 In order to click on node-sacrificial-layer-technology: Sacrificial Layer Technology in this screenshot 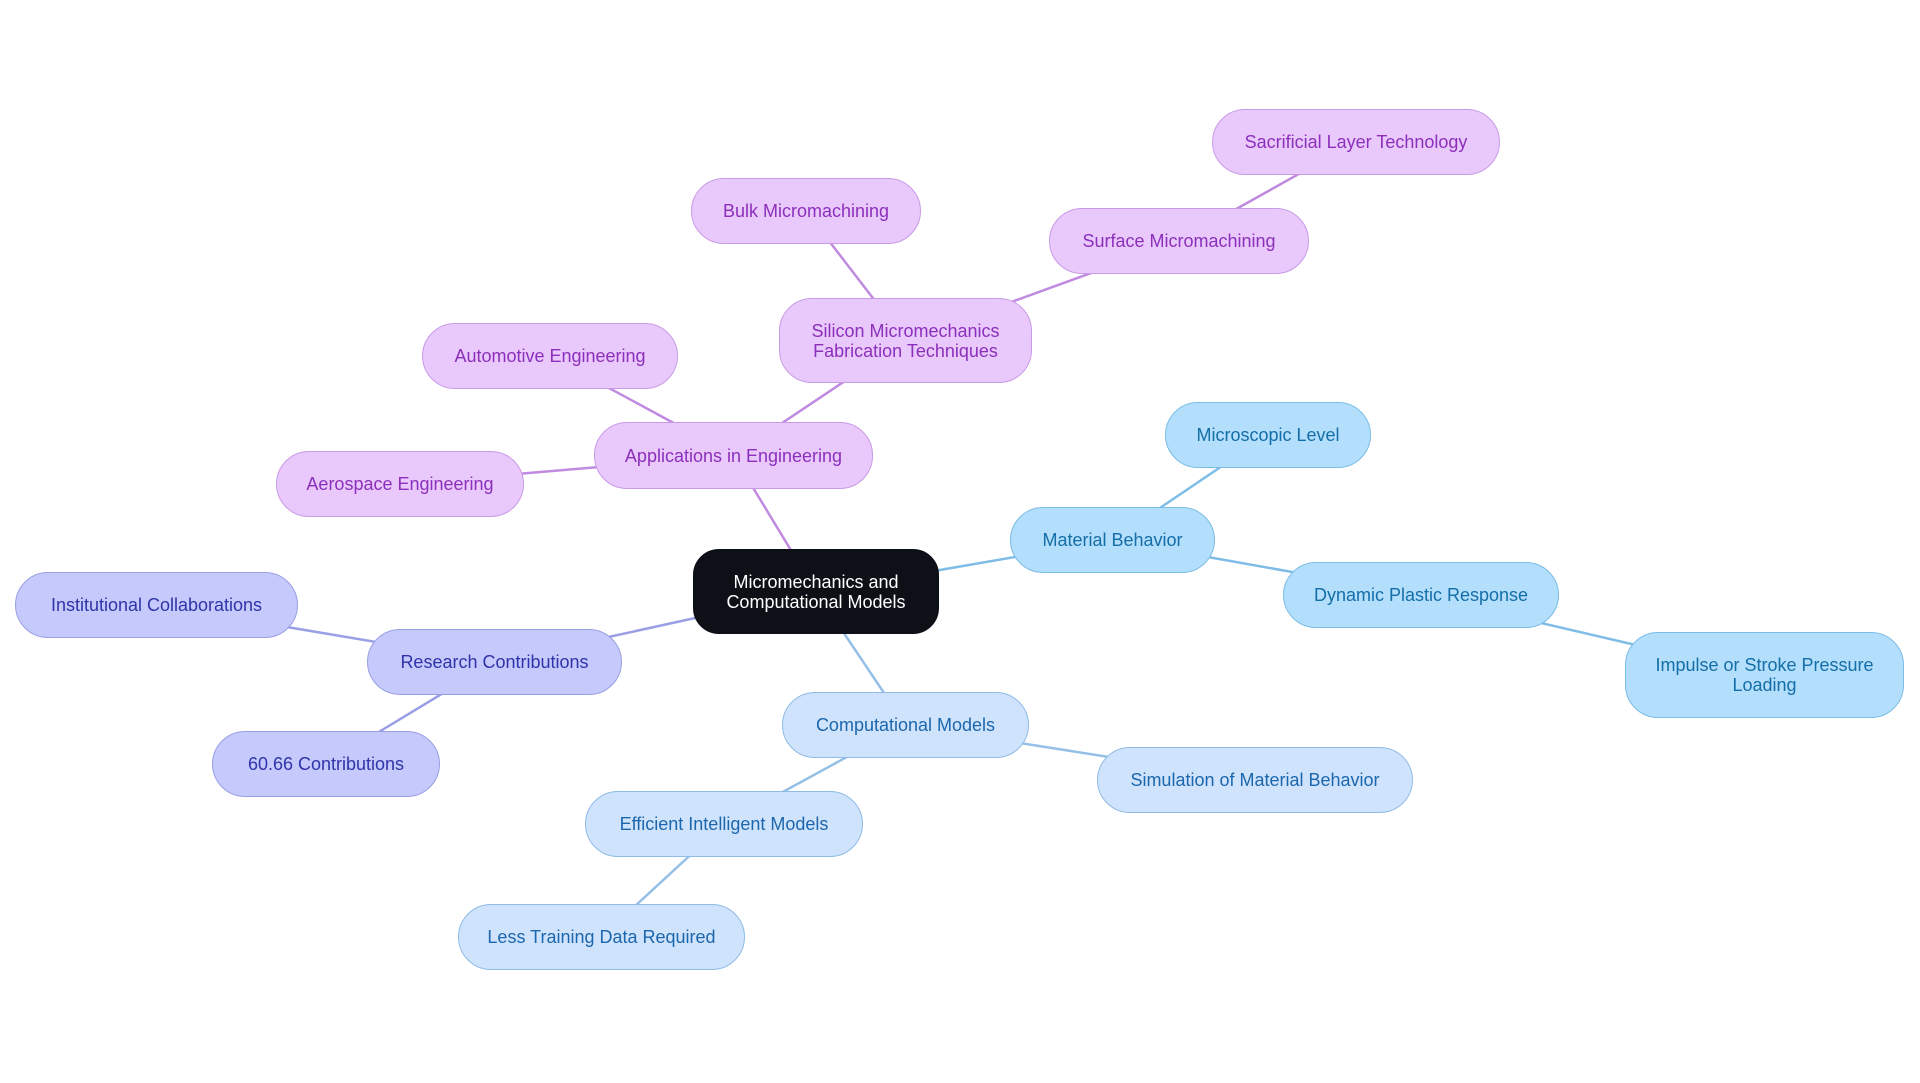, I will do `click(1356, 142)`.